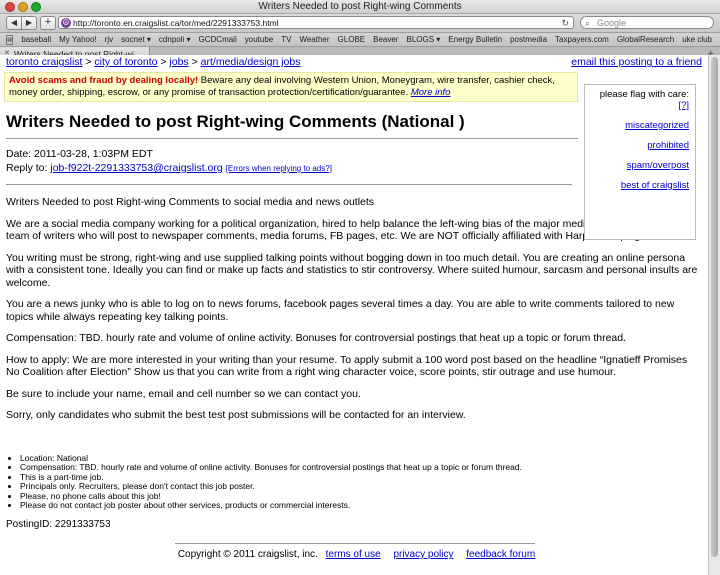  Describe the element at coordinates (218, 39) in the screenshot. I see `bookmark-item: GCDCmail` at that location.